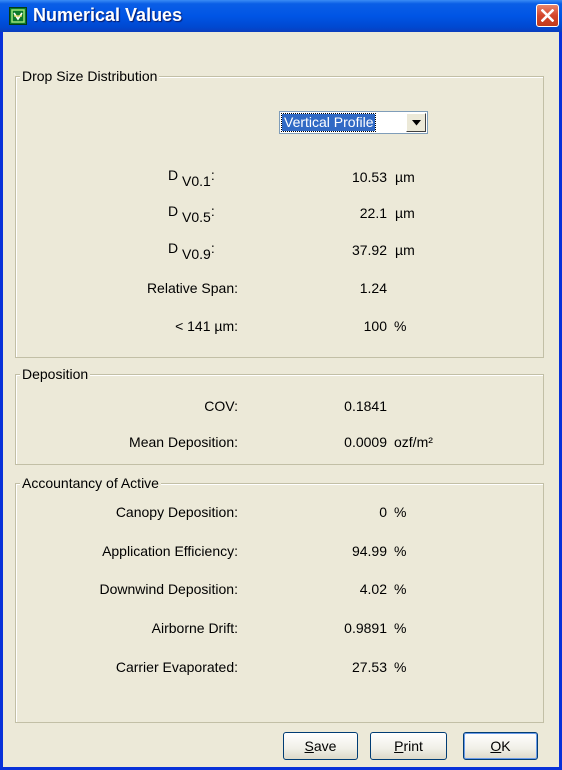 The image size is (562, 770). I want to click on app-logo-icon, so click(18, 16).